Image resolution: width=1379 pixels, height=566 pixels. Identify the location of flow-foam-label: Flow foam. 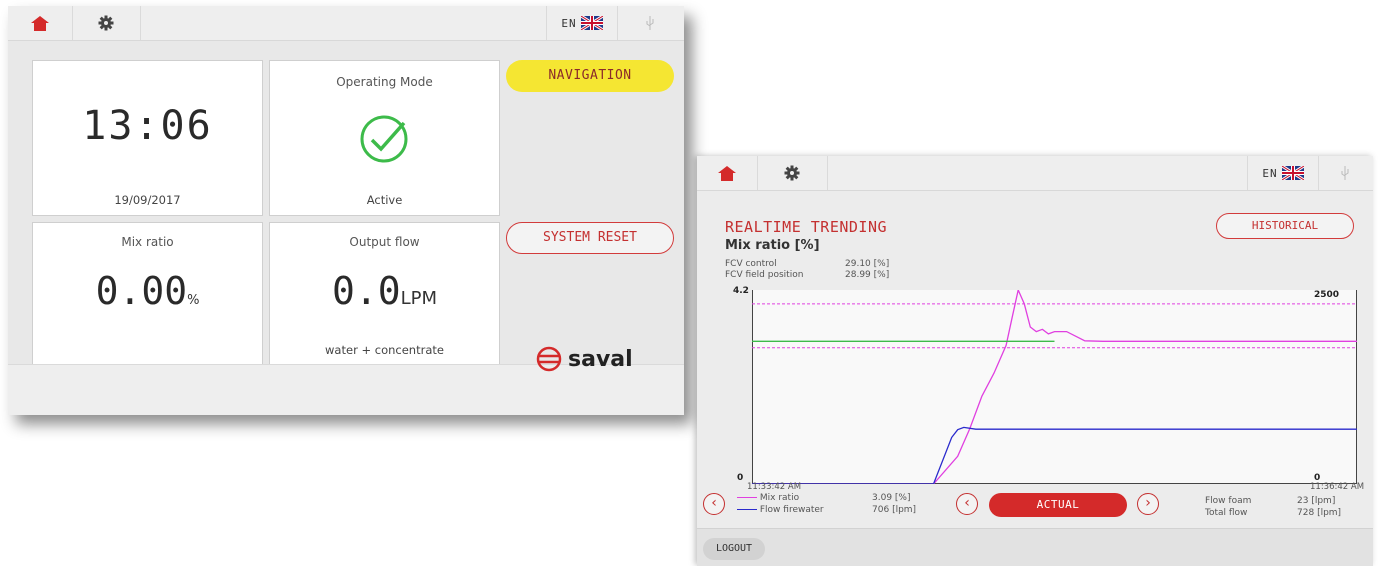
(1228, 501).